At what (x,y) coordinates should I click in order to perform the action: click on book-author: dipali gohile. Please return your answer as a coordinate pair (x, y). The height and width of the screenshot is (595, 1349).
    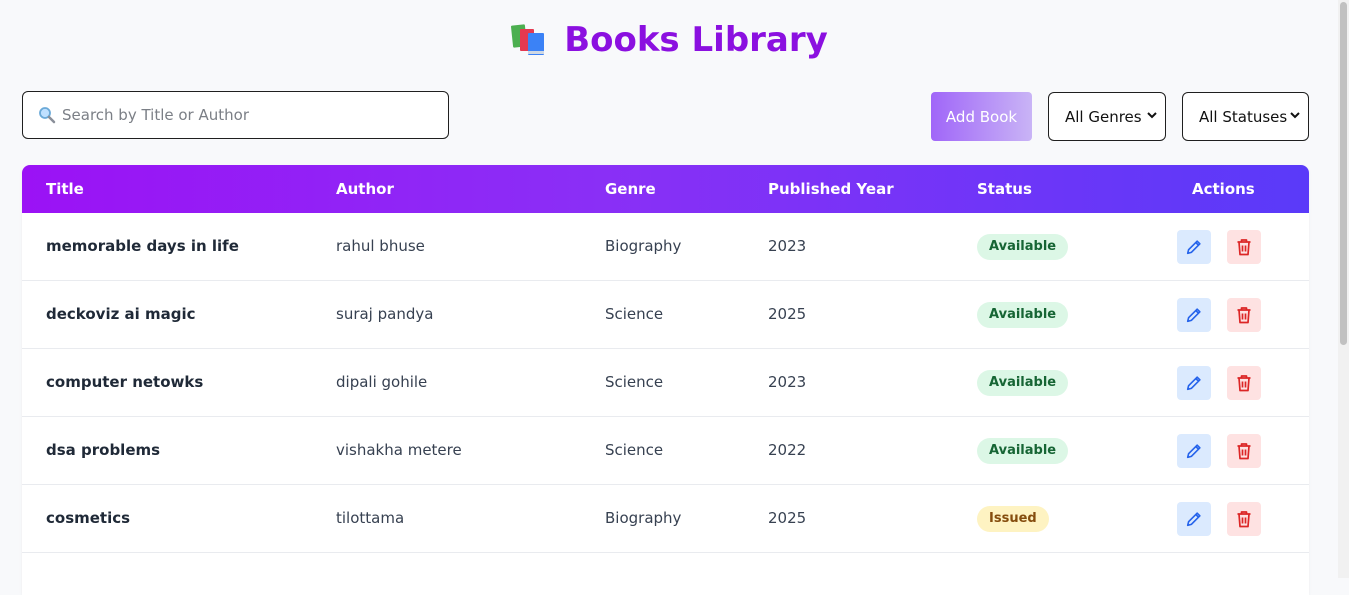
    Looking at the image, I should click on (382, 382).